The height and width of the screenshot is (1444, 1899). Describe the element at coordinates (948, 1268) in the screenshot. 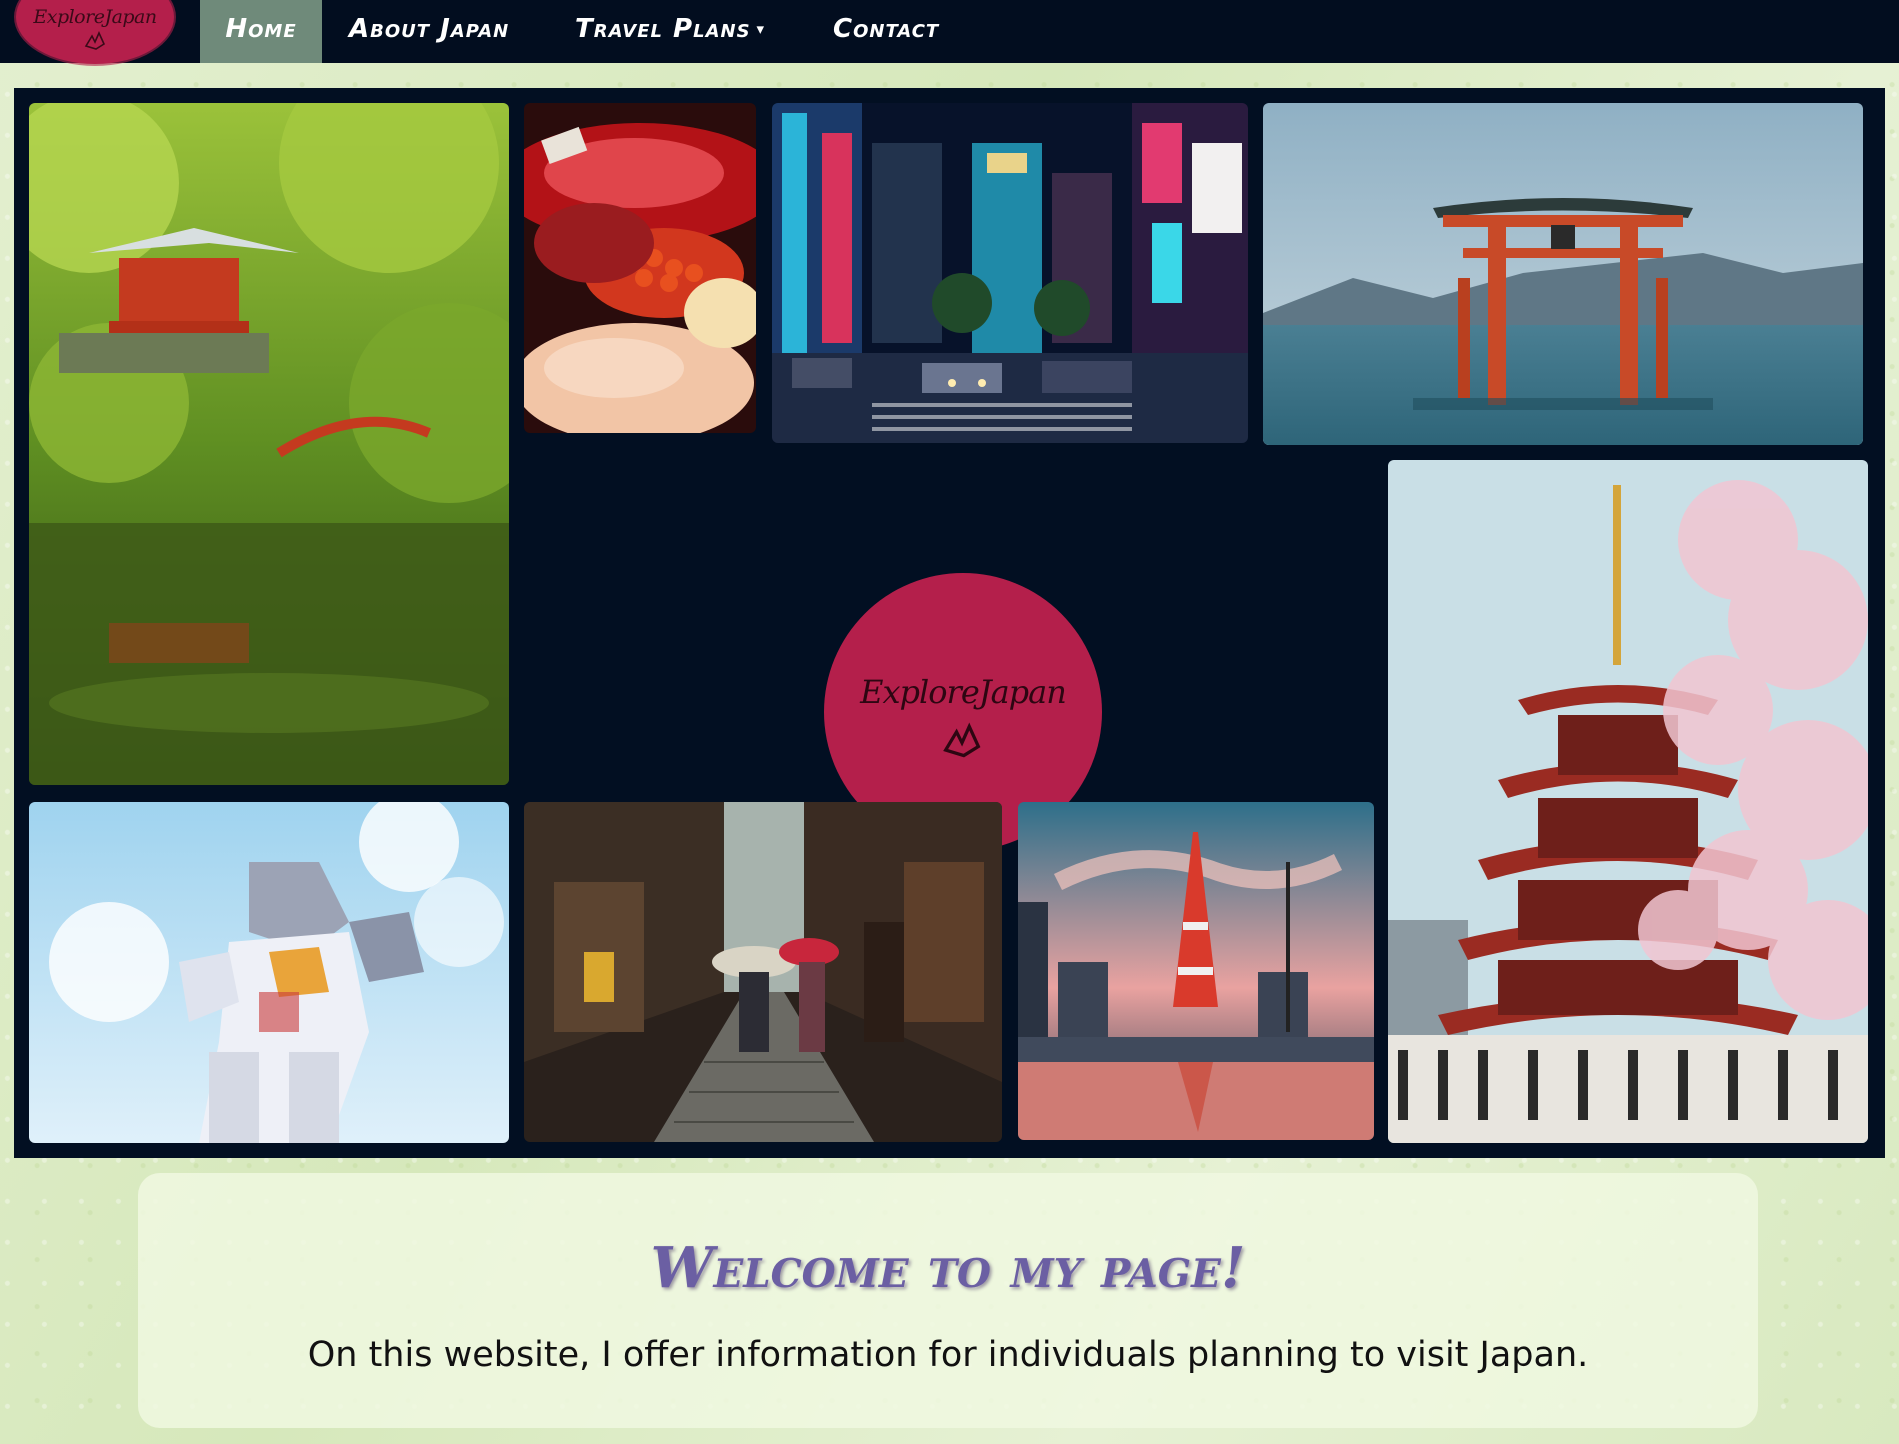

I see `welcome-title: Welcome to my page!` at that location.